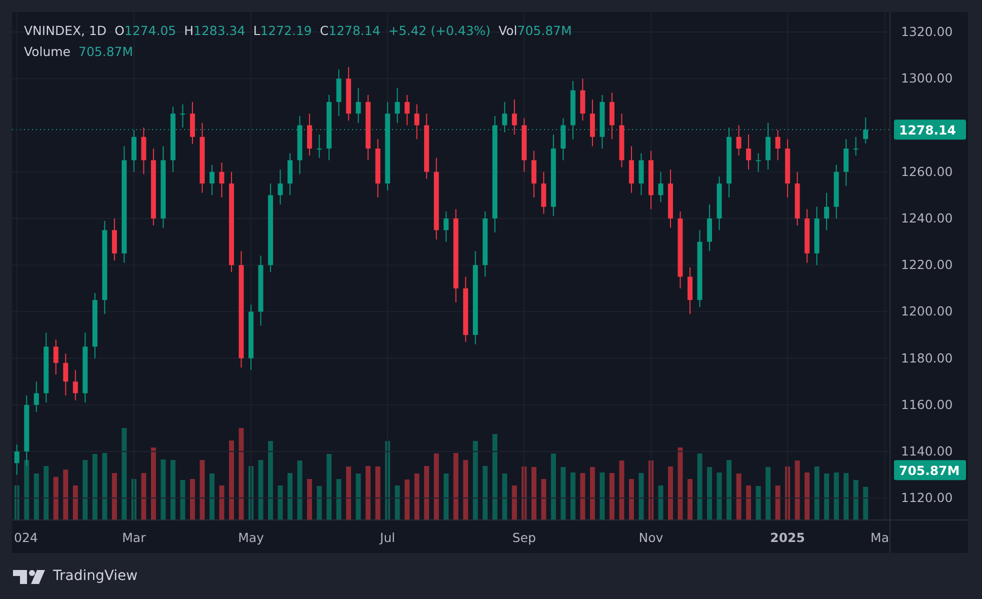  I want to click on time-axis-label: May, so click(251, 537).